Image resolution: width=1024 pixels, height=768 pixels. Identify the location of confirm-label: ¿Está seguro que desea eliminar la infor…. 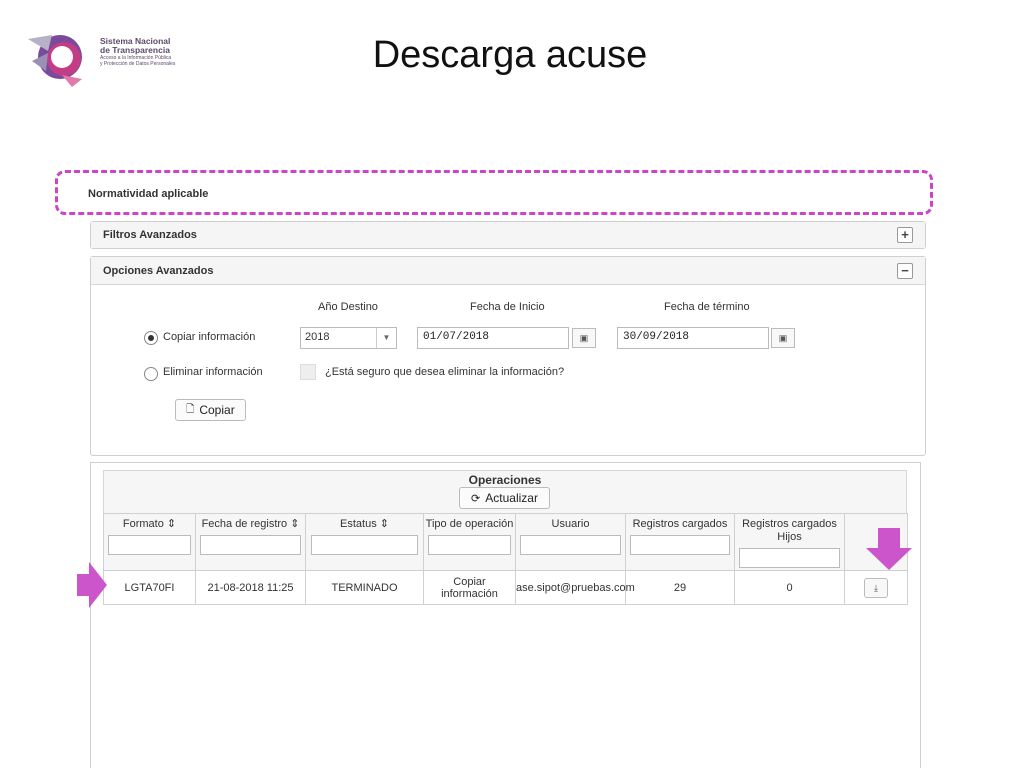
(445, 372).